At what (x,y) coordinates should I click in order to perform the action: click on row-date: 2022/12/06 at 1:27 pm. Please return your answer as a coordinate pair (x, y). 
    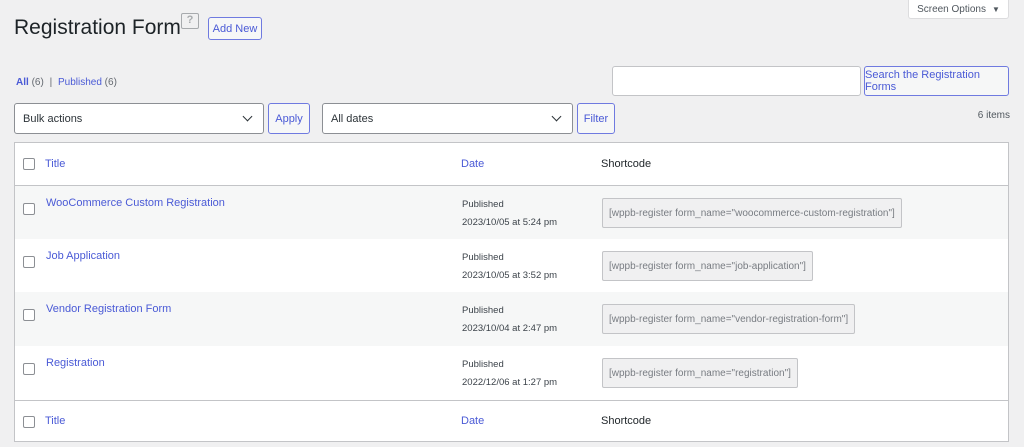
    Looking at the image, I should click on (510, 382).